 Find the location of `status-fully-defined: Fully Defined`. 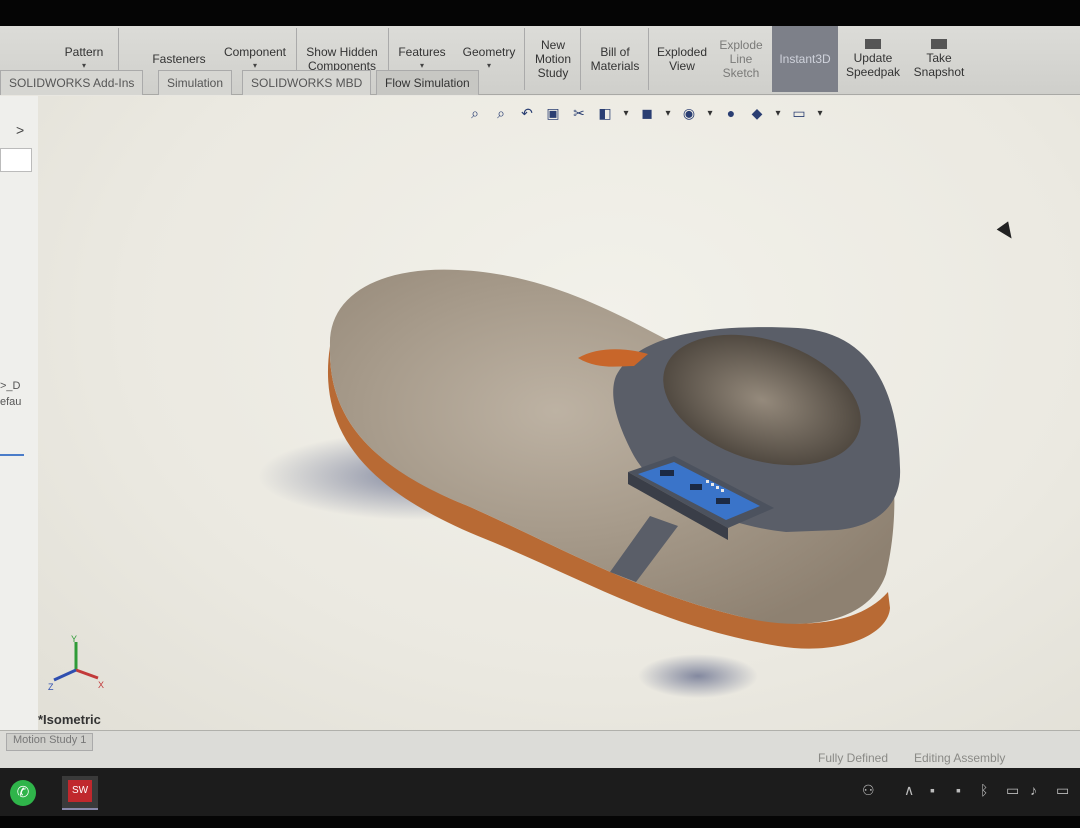

status-fully-defined: Fully Defined is located at coordinates (853, 758).